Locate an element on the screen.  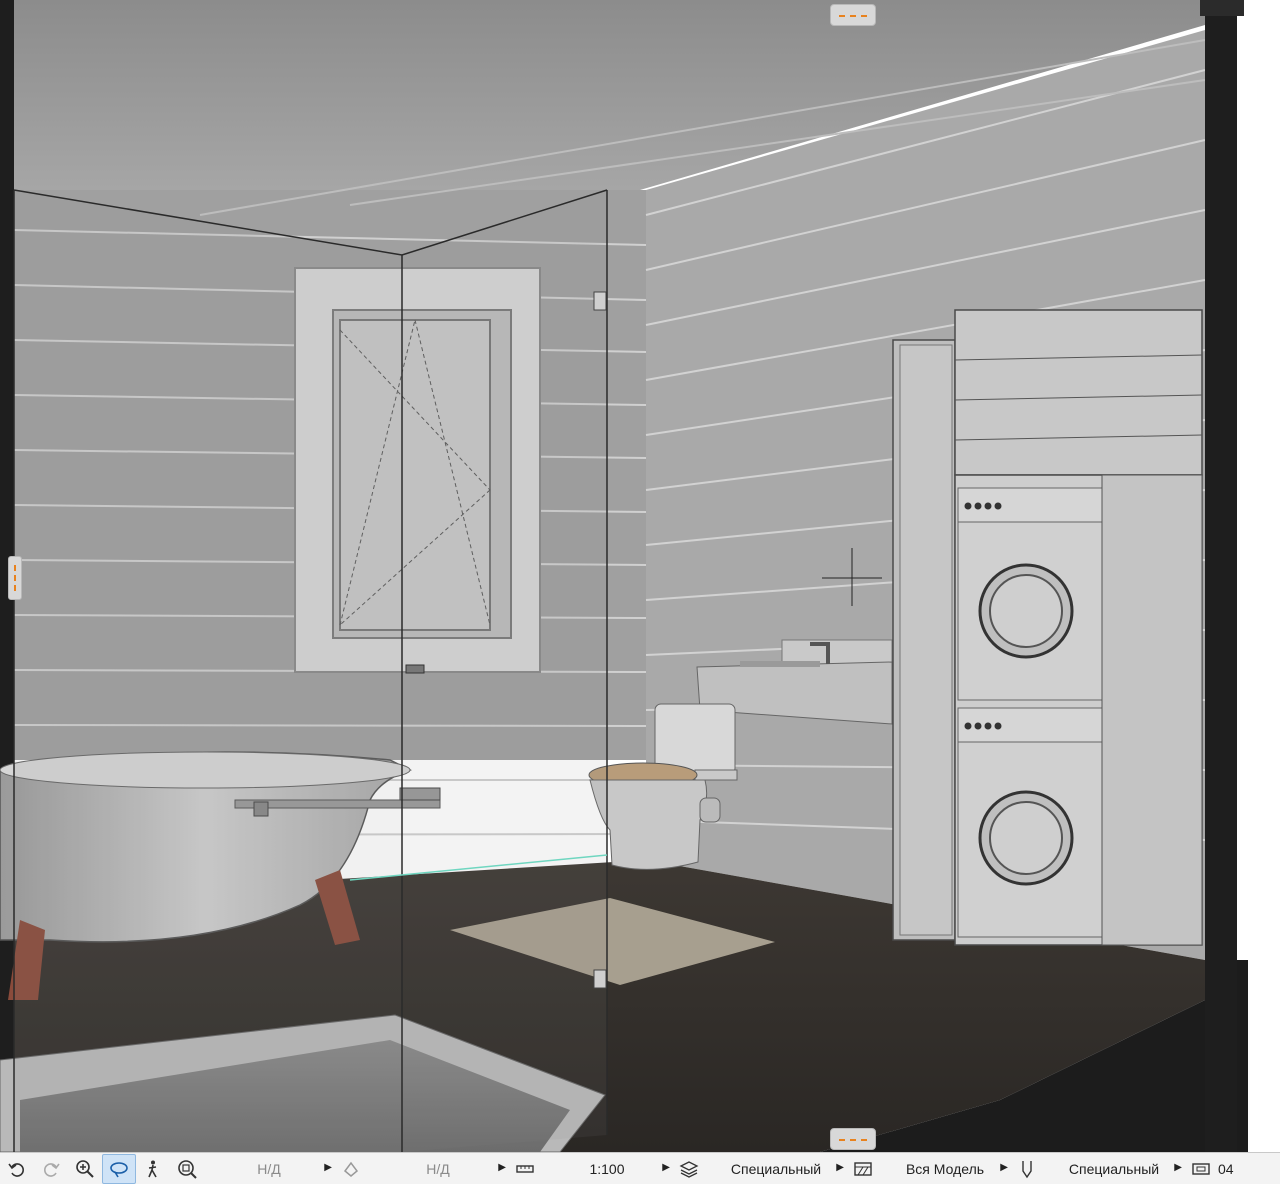
layer-combination-field: Специальный ▶ is located at coordinates (776, 1169).